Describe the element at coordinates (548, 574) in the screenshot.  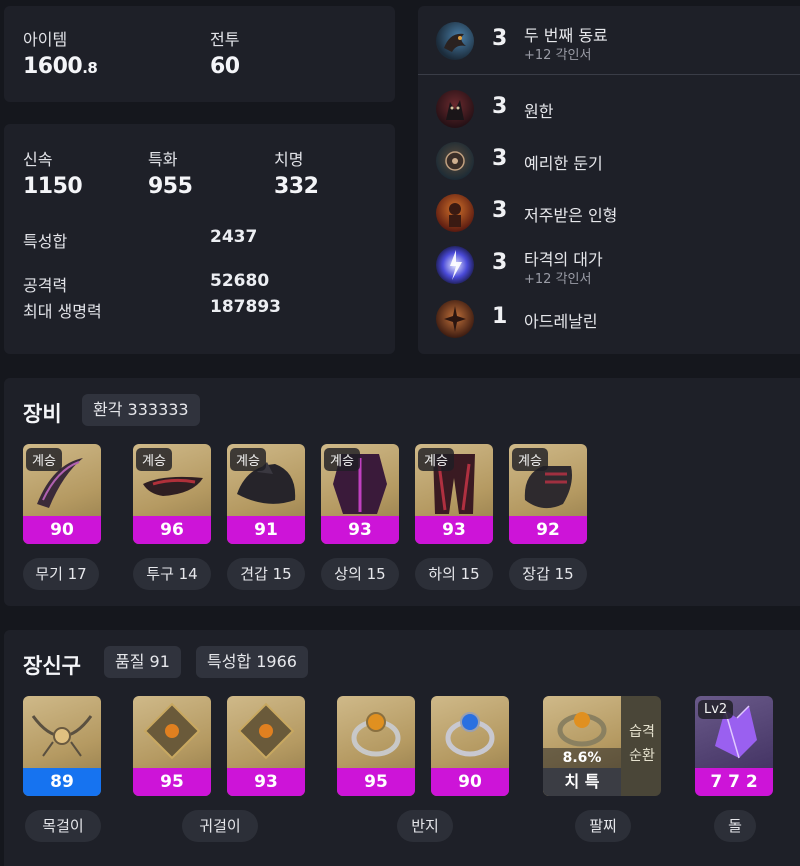
I see `gloves-label: 장갑 15` at that location.